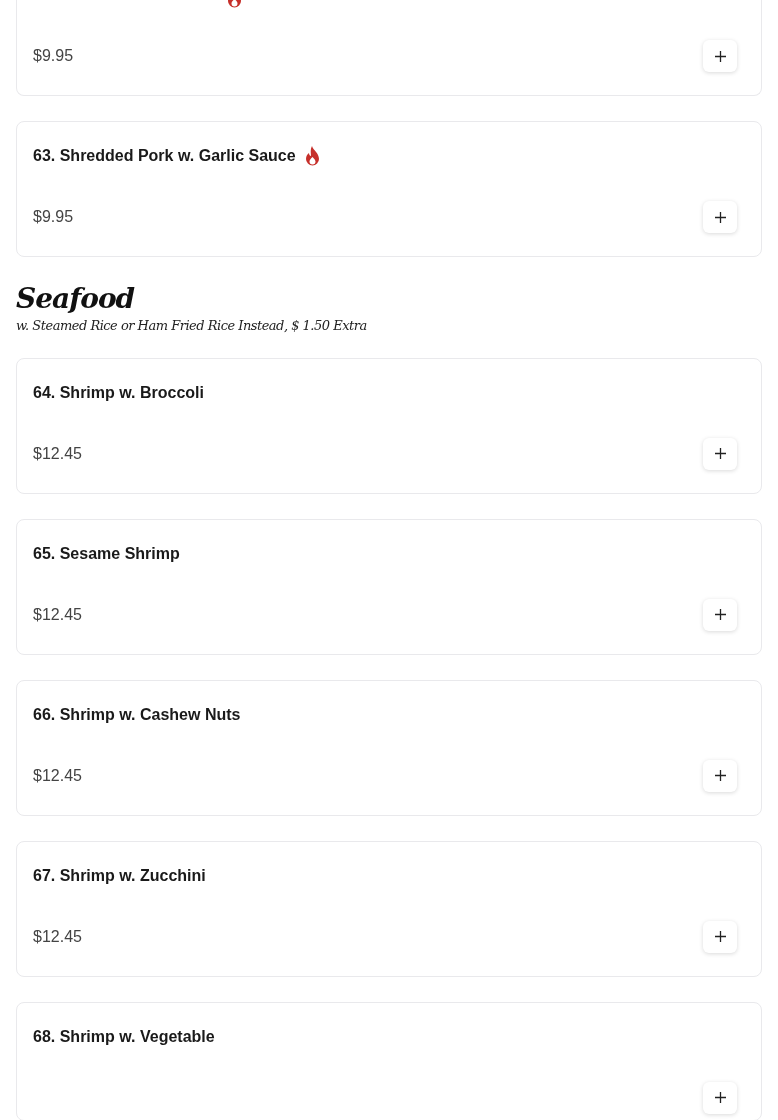 The image size is (778, 1120). I want to click on item-name: 65. Sesame Shrimp, so click(106, 553).